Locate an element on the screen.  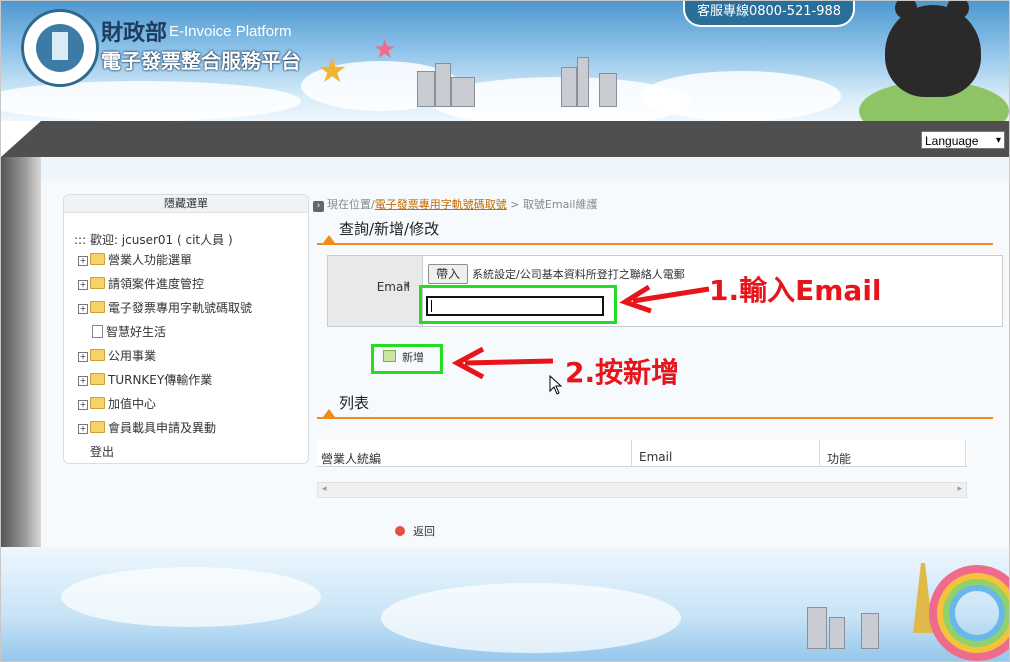
scroll-right-icon: ▸ is located at coordinates (959, 489).